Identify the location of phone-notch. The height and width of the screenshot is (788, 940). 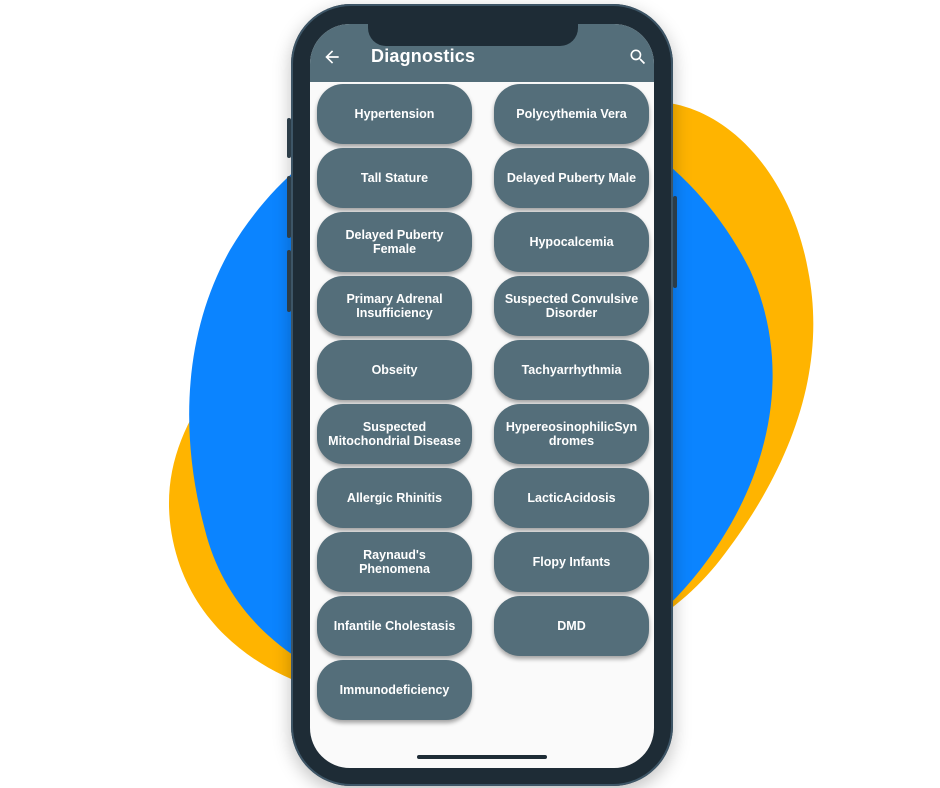
(473, 35).